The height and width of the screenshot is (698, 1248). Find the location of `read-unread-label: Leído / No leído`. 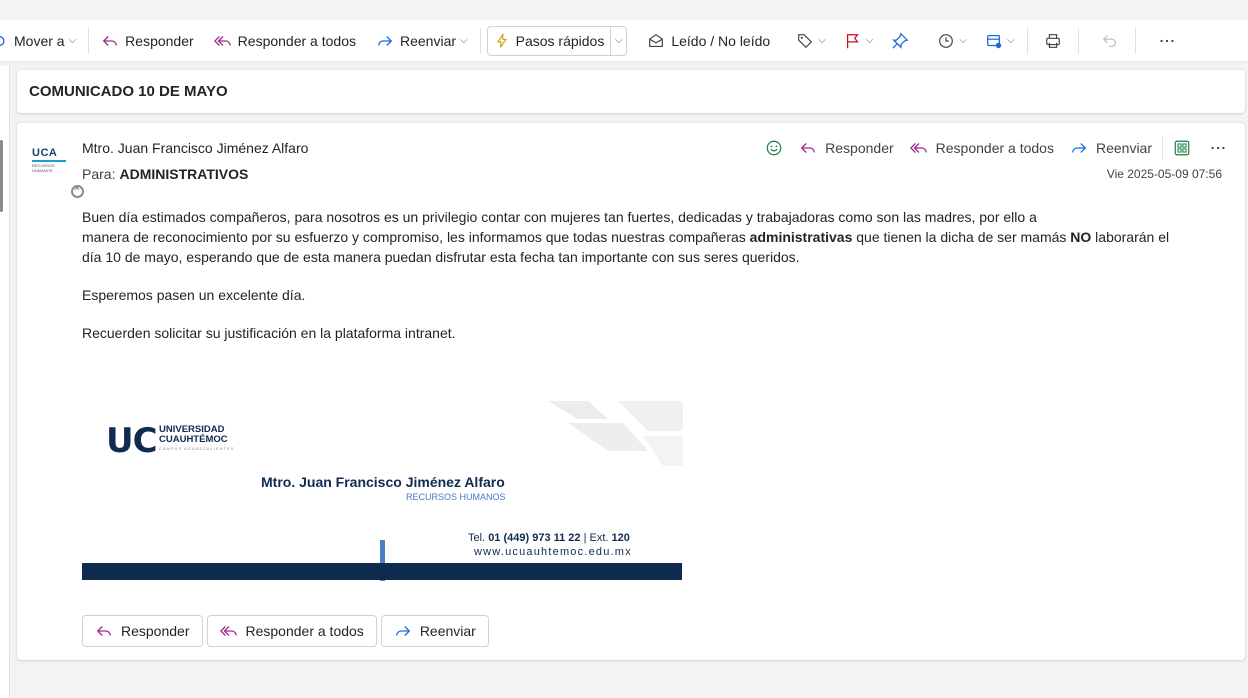

read-unread-label: Leído / No leído is located at coordinates (721, 40).